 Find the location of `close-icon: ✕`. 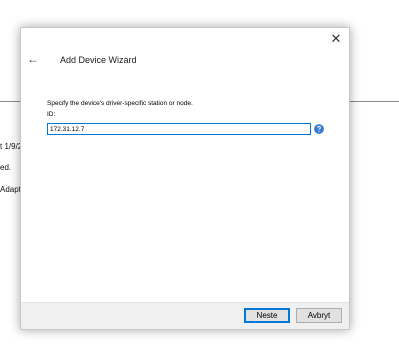

close-icon: ✕ is located at coordinates (336, 39).